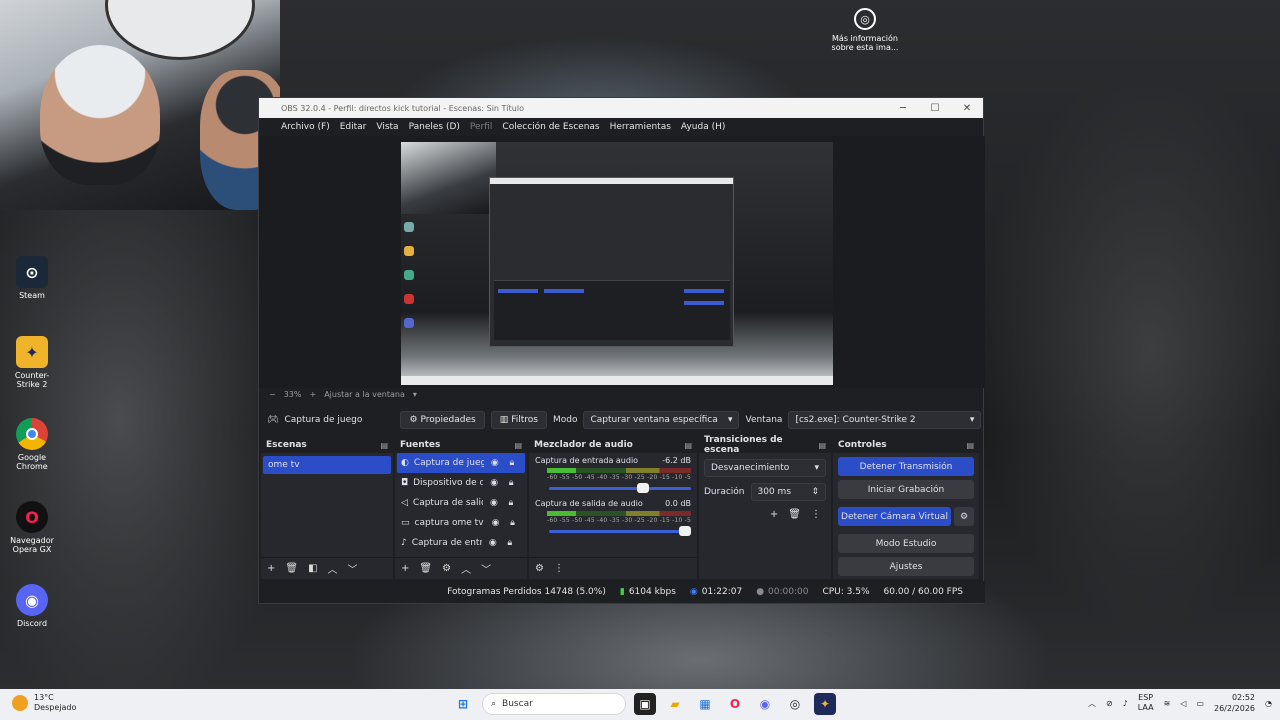  Describe the element at coordinates (32, 295) in the screenshot. I see `desktop-icon-label: Steam` at that location.